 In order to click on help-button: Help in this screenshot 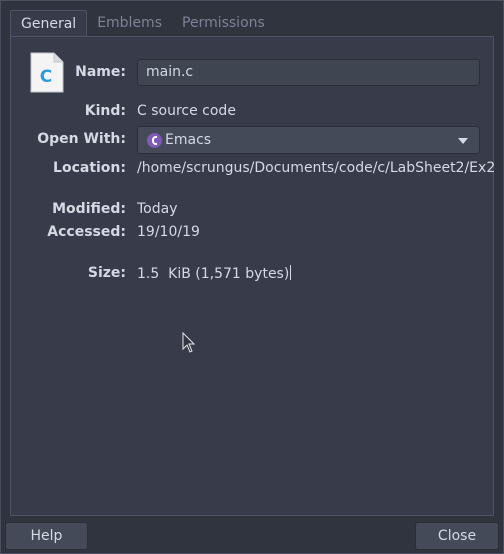, I will do `click(46, 536)`.